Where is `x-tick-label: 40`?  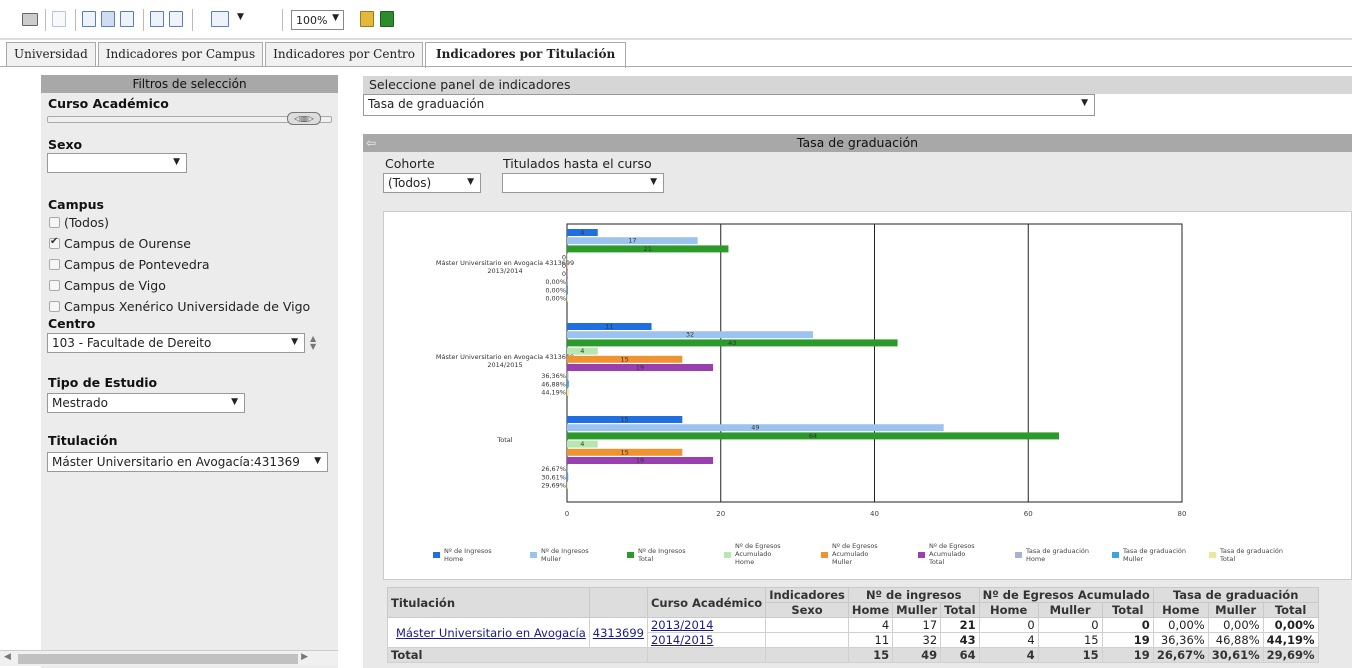 x-tick-label: 40 is located at coordinates (874, 514).